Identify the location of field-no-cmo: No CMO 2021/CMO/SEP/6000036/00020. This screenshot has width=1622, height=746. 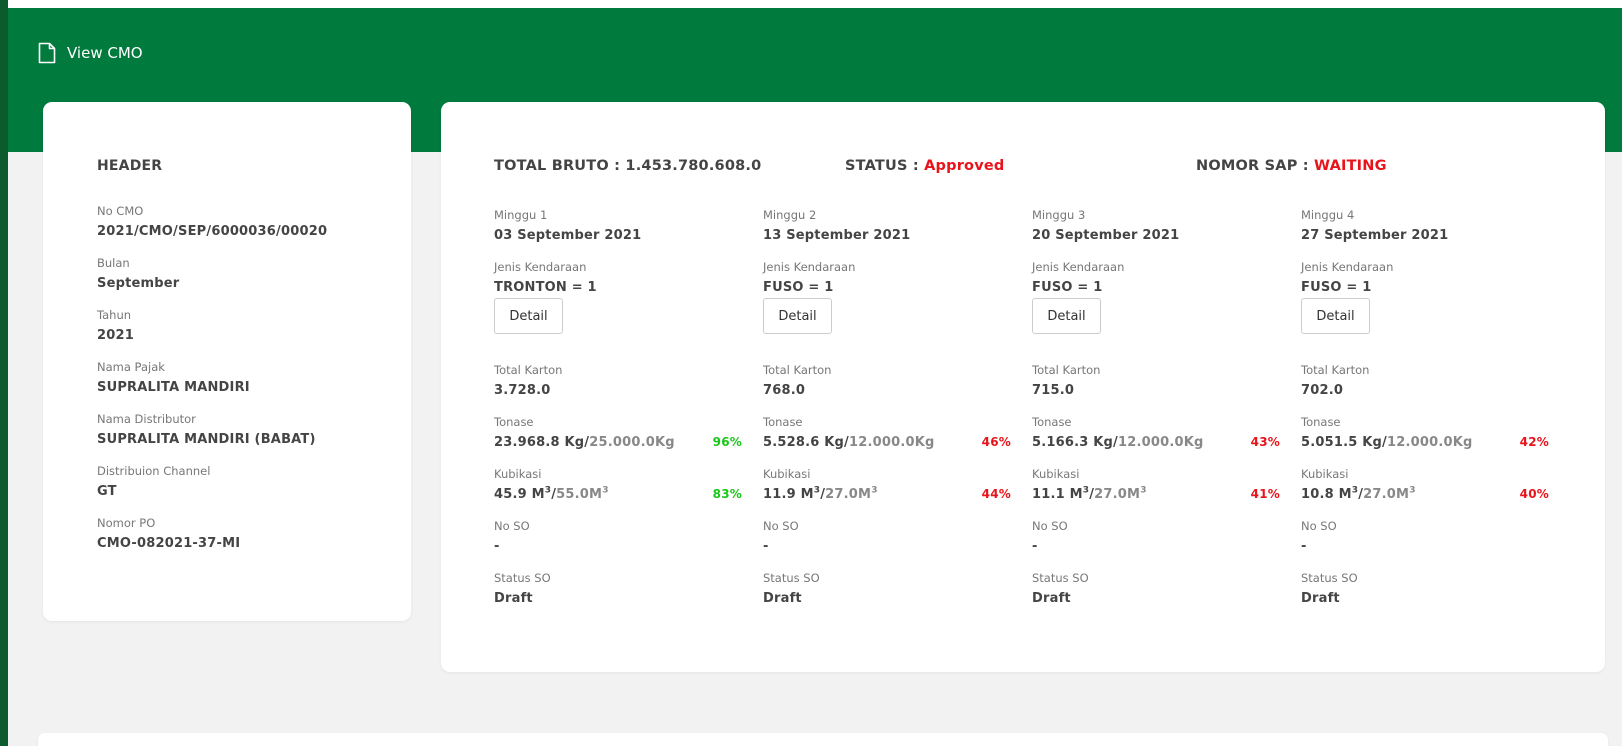
(212, 222).